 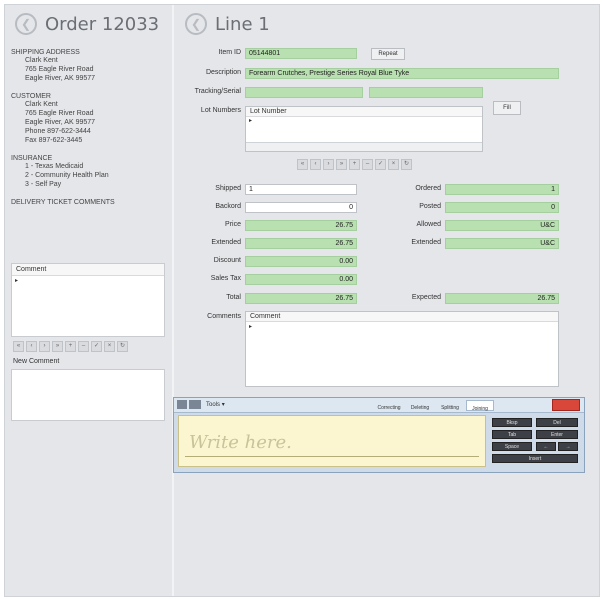 I want to click on insurance-line: 2 - Community Health Plan, so click(x=67, y=175).